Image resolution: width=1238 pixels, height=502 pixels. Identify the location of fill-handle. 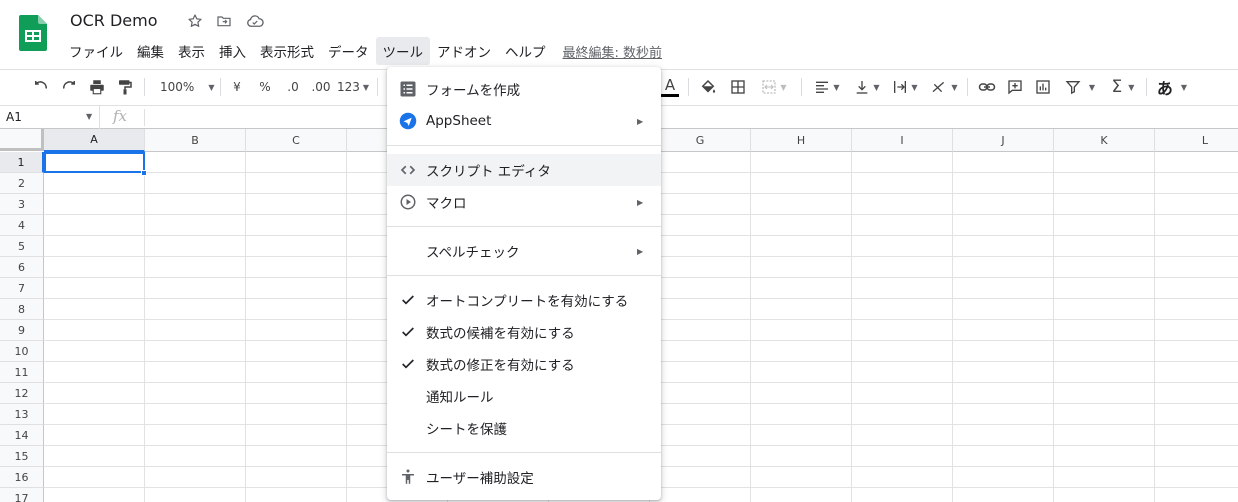
(144, 173).